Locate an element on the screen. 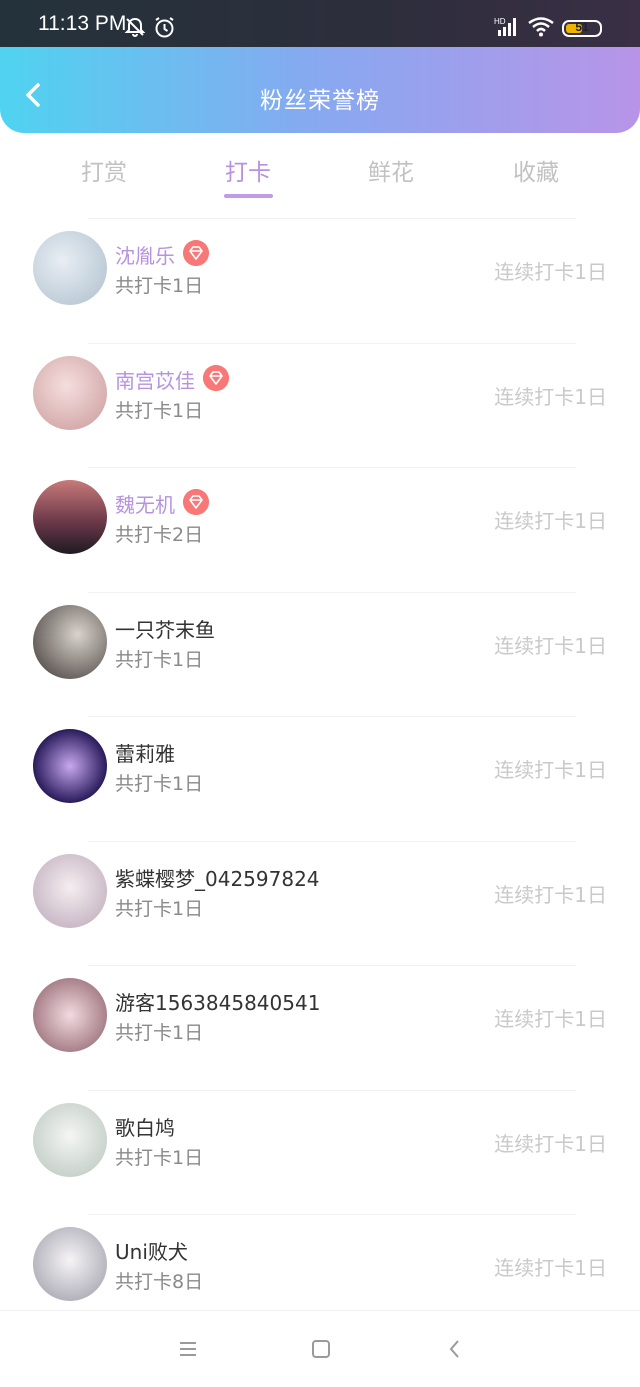 This screenshot has width=640, height=1387. list-item: 蕾莉雅共打卡1日 连续打卡1日 is located at coordinates (320, 778).